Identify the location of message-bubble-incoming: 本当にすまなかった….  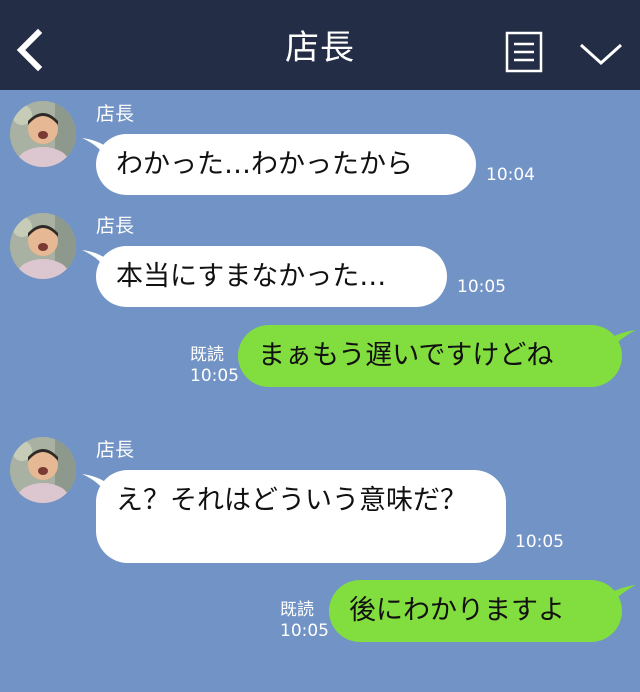
(271, 276).